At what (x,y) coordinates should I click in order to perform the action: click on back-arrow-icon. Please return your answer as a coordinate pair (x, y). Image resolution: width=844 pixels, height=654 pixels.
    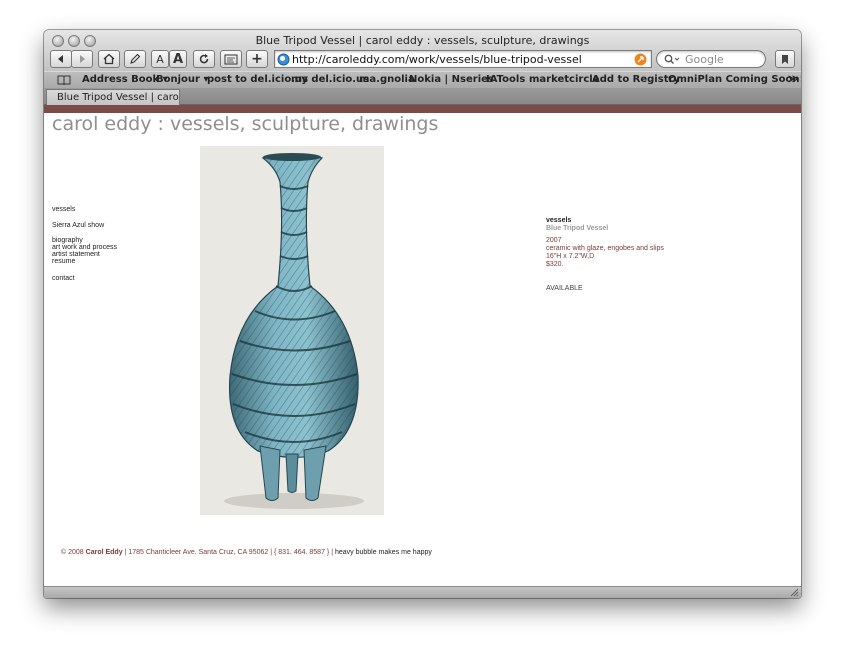
    Looking at the image, I should click on (60, 59).